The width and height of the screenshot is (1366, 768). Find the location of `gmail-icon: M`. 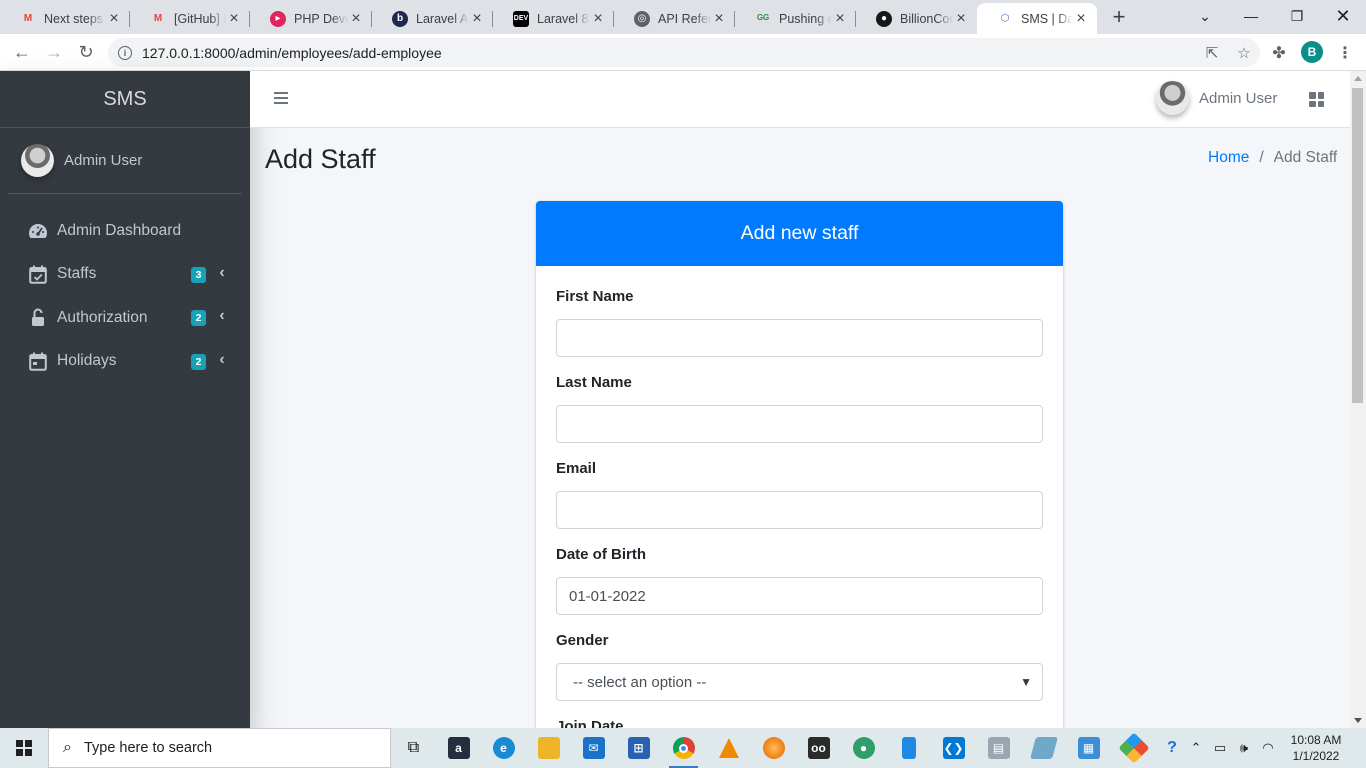

gmail-icon: M is located at coordinates (28, 18).